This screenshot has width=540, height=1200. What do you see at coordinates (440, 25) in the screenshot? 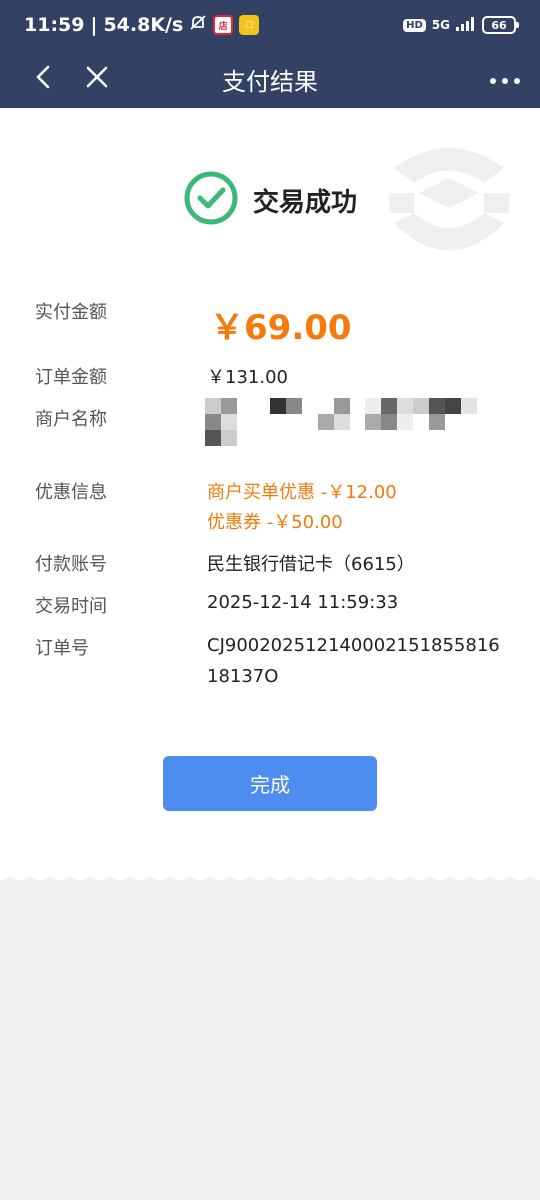
I see `network-label: 5G` at bounding box center [440, 25].